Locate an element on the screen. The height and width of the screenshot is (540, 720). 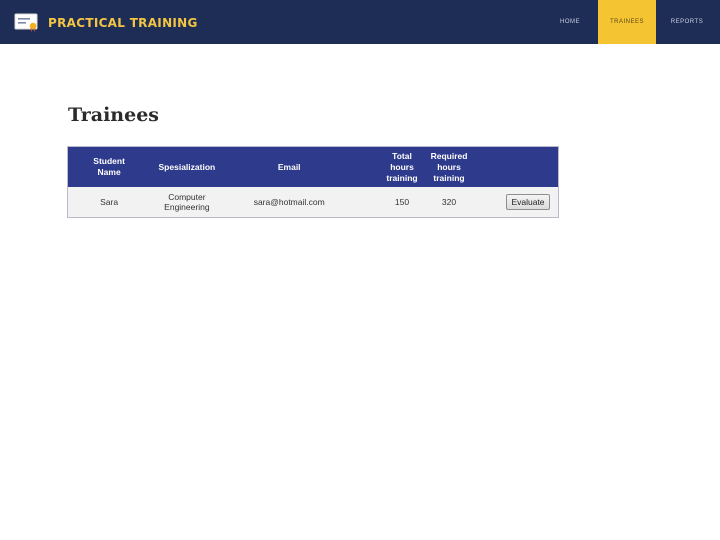
app-title: PRACTICAL TRAINING is located at coordinates (123, 23).